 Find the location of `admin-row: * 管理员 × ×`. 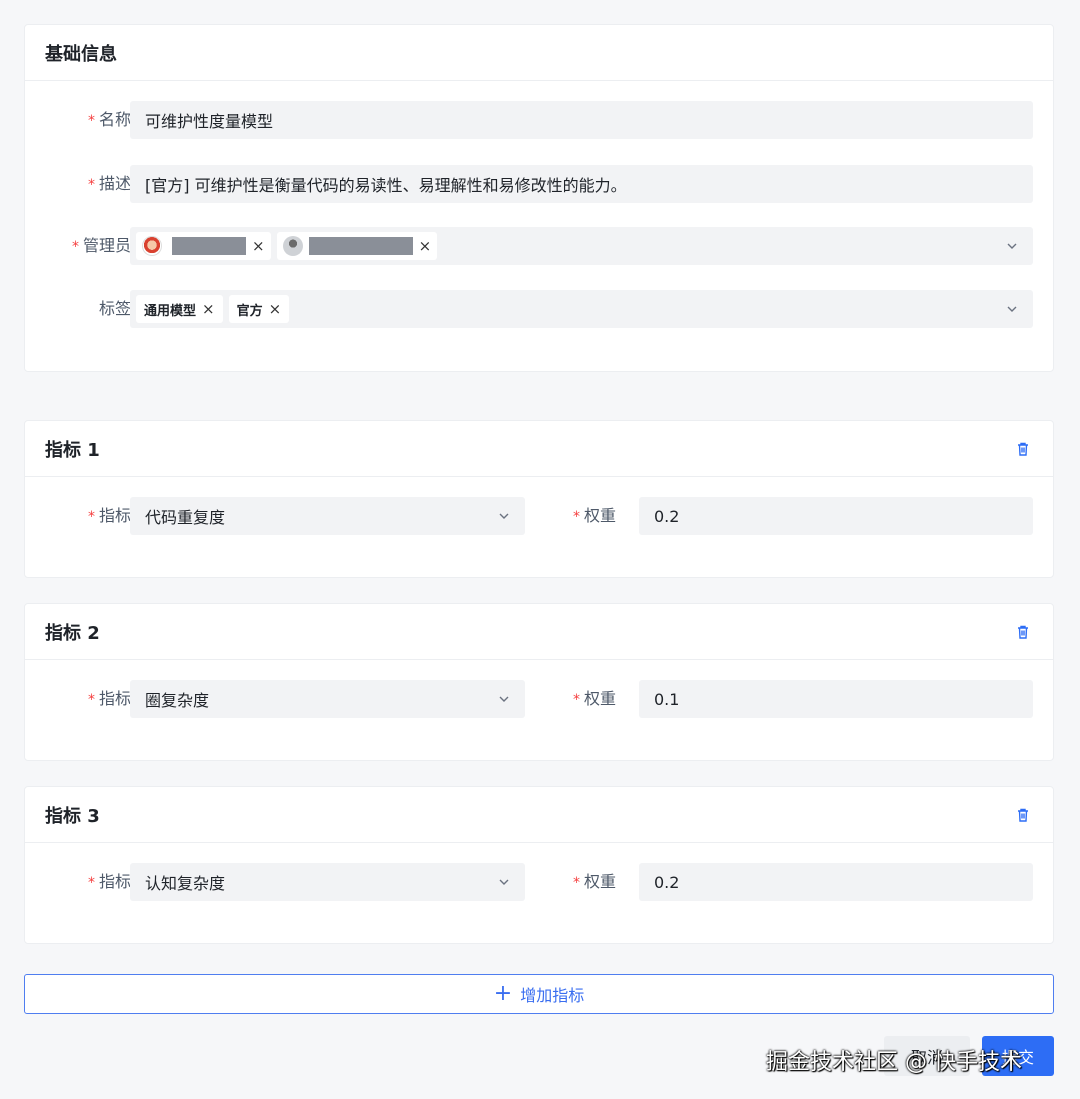

admin-row: * 管理员 × × is located at coordinates (539, 246).